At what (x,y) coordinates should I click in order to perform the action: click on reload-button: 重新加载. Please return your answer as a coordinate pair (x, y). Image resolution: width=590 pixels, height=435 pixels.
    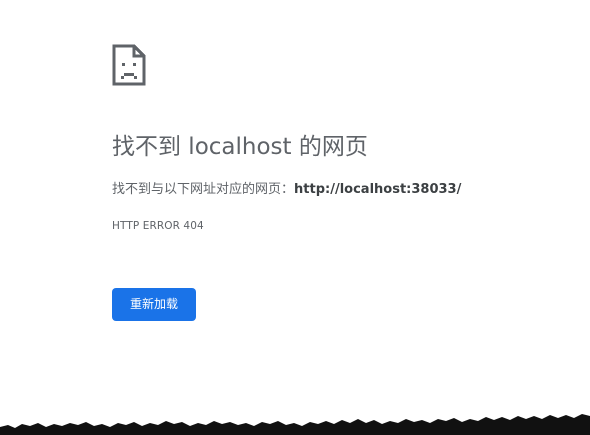
    Looking at the image, I should click on (154, 304).